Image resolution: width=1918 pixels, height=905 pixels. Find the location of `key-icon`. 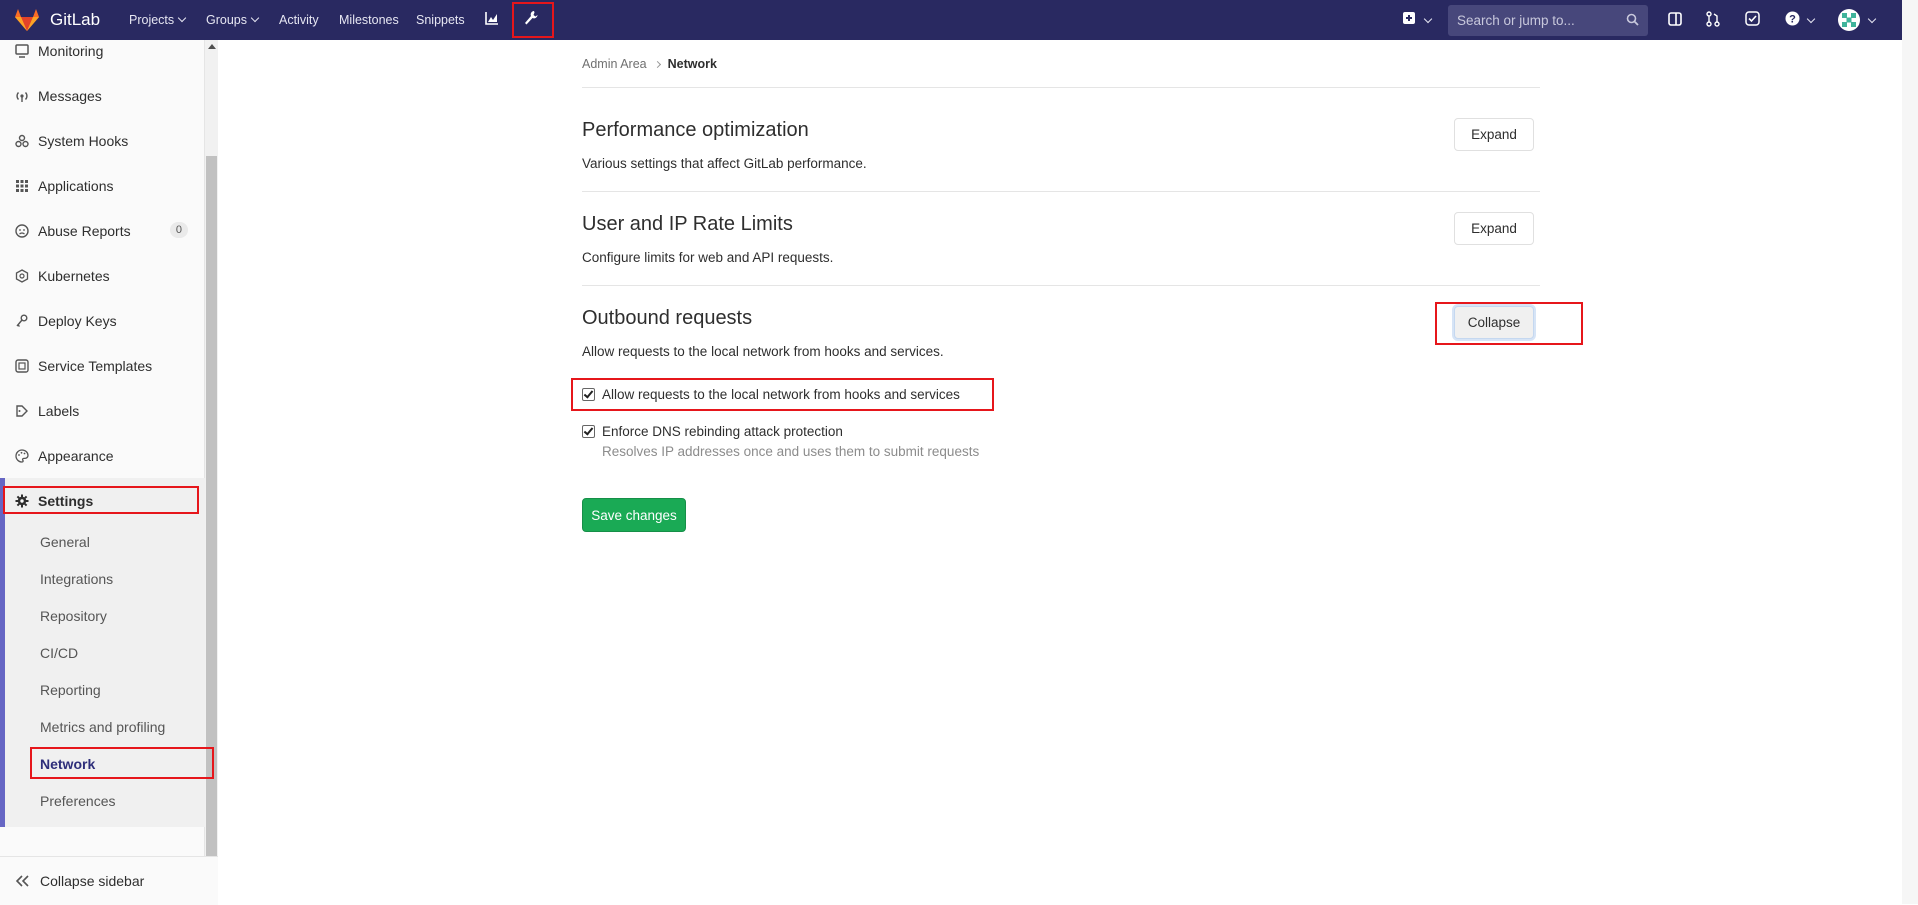

key-icon is located at coordinates (22, 320).